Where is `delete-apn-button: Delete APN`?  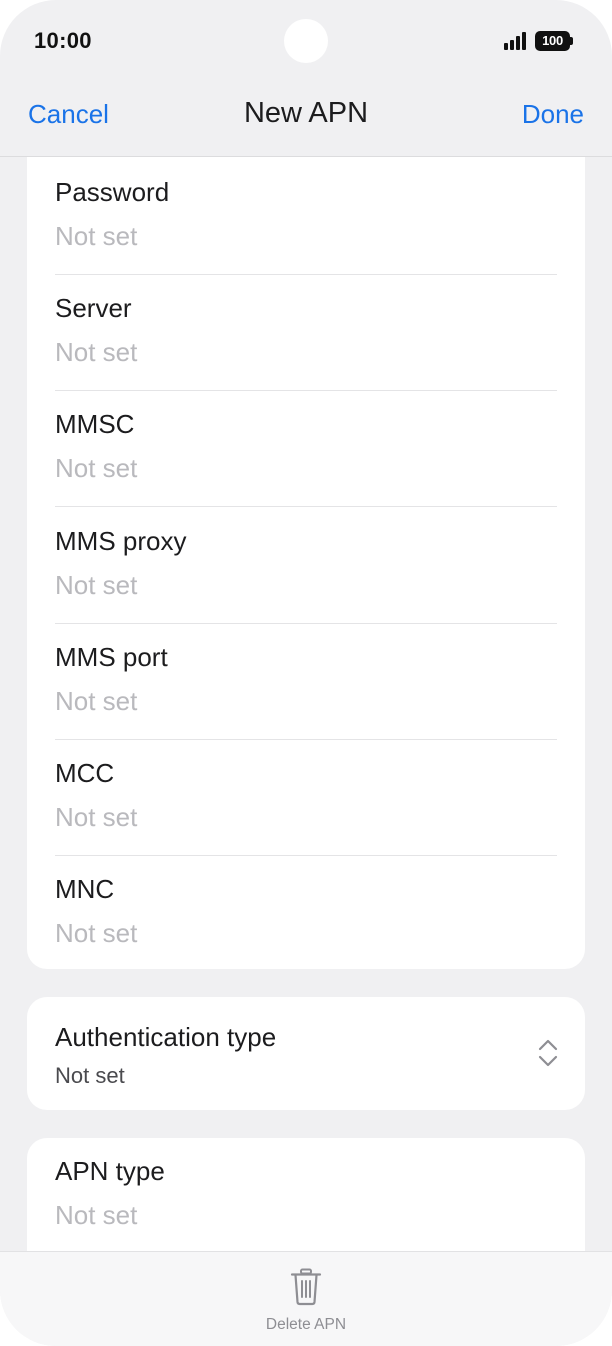 delete-apn-button: Delete APN is located at coordinates (306, 1302).